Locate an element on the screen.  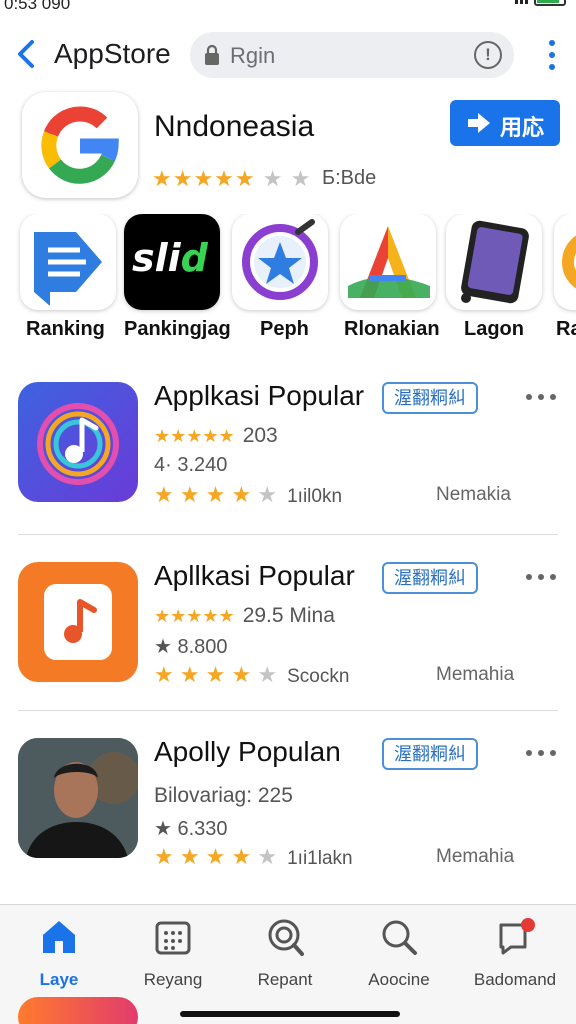
partial-icon is located at coordinates (565, 262).